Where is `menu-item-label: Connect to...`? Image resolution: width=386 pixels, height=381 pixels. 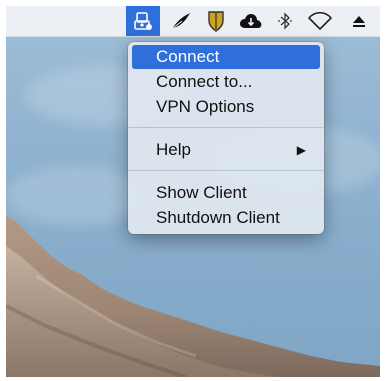 menu-item-label: Connect to... is located at coordinates (204, 81).